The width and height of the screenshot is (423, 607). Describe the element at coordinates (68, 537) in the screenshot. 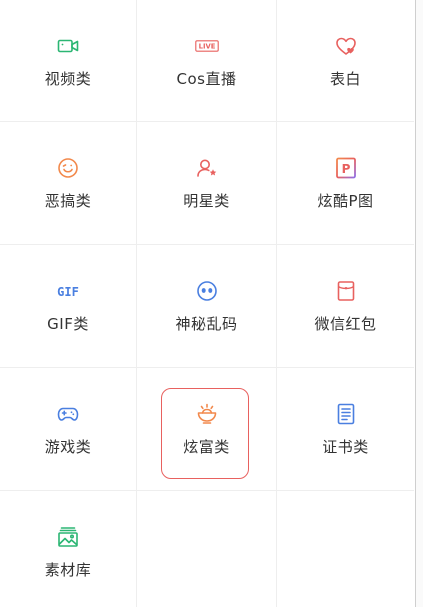

I see `image-library-icon` at that location.